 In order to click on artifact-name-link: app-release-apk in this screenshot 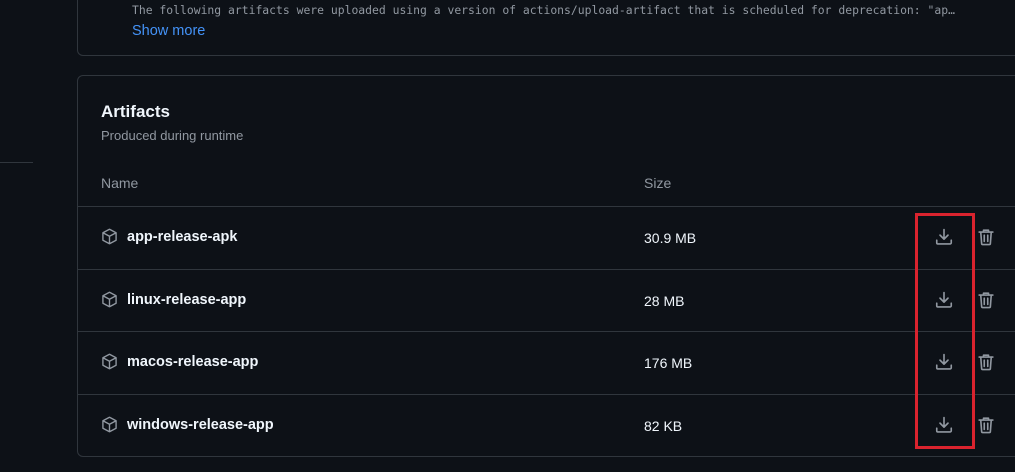, I will do `click(182, 237)`.